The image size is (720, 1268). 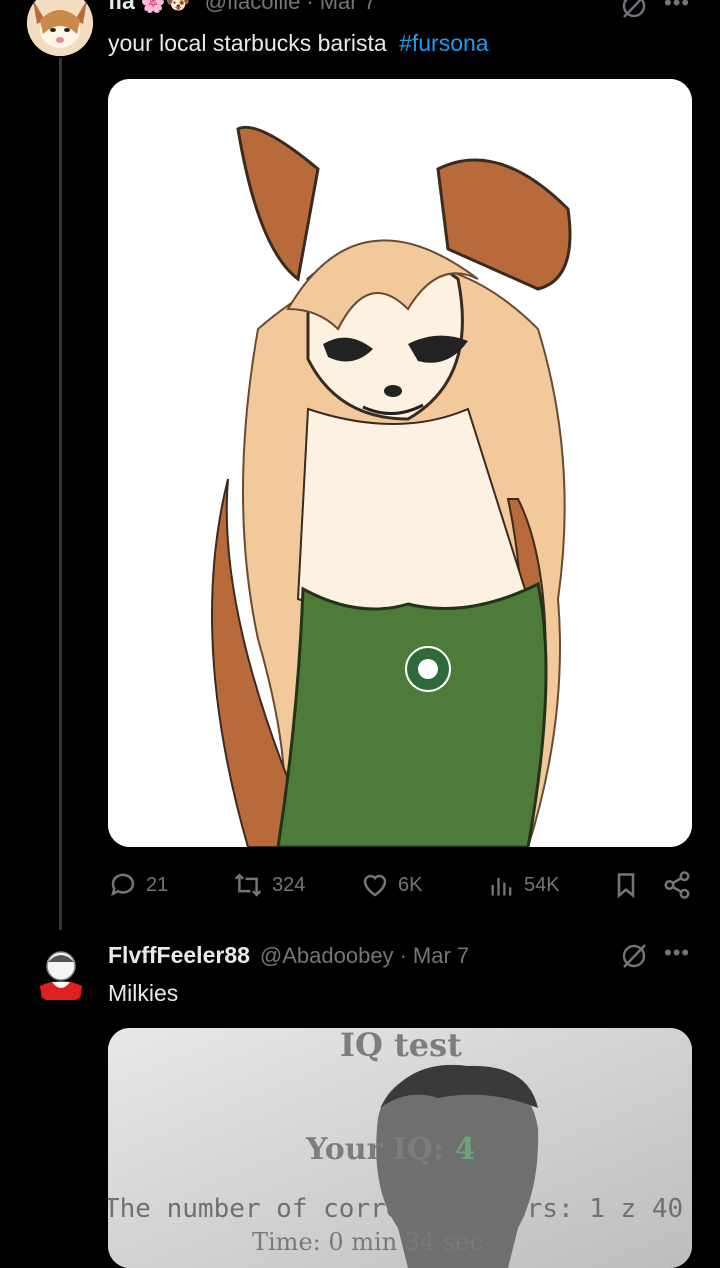 I want to click on post-text: your local starbucks barista #fursona, so click(x=298, y=43).